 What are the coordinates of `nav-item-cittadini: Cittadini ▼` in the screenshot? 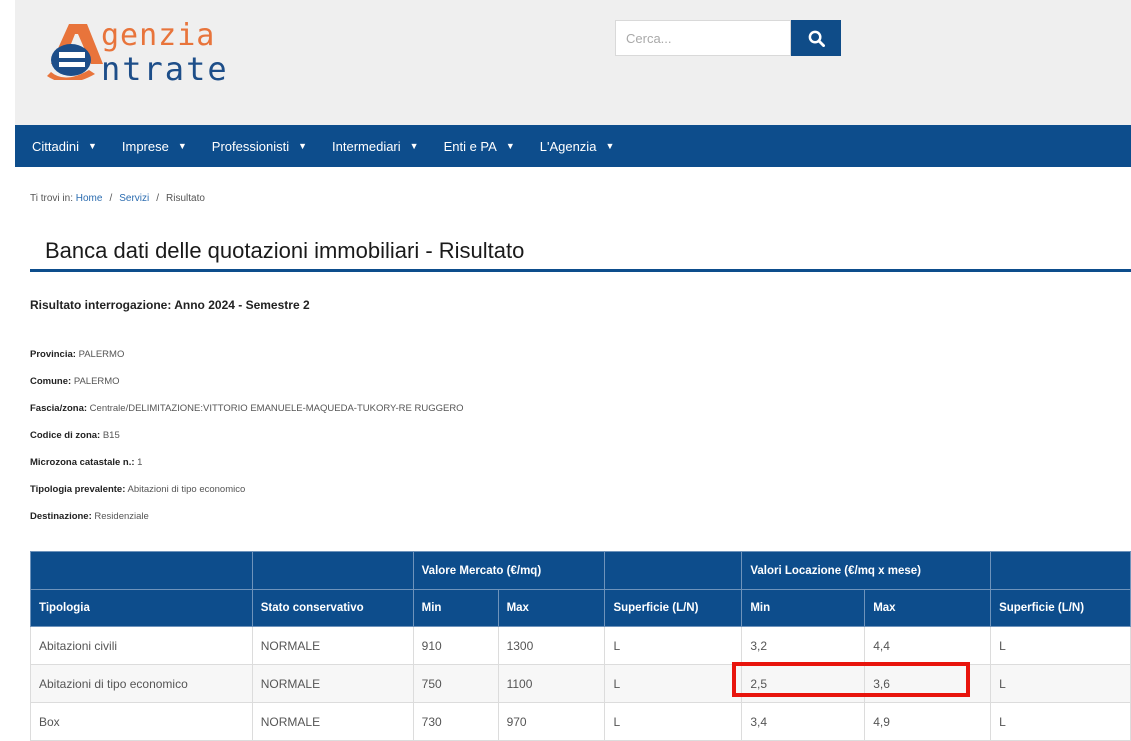 It's located at (64, 146).